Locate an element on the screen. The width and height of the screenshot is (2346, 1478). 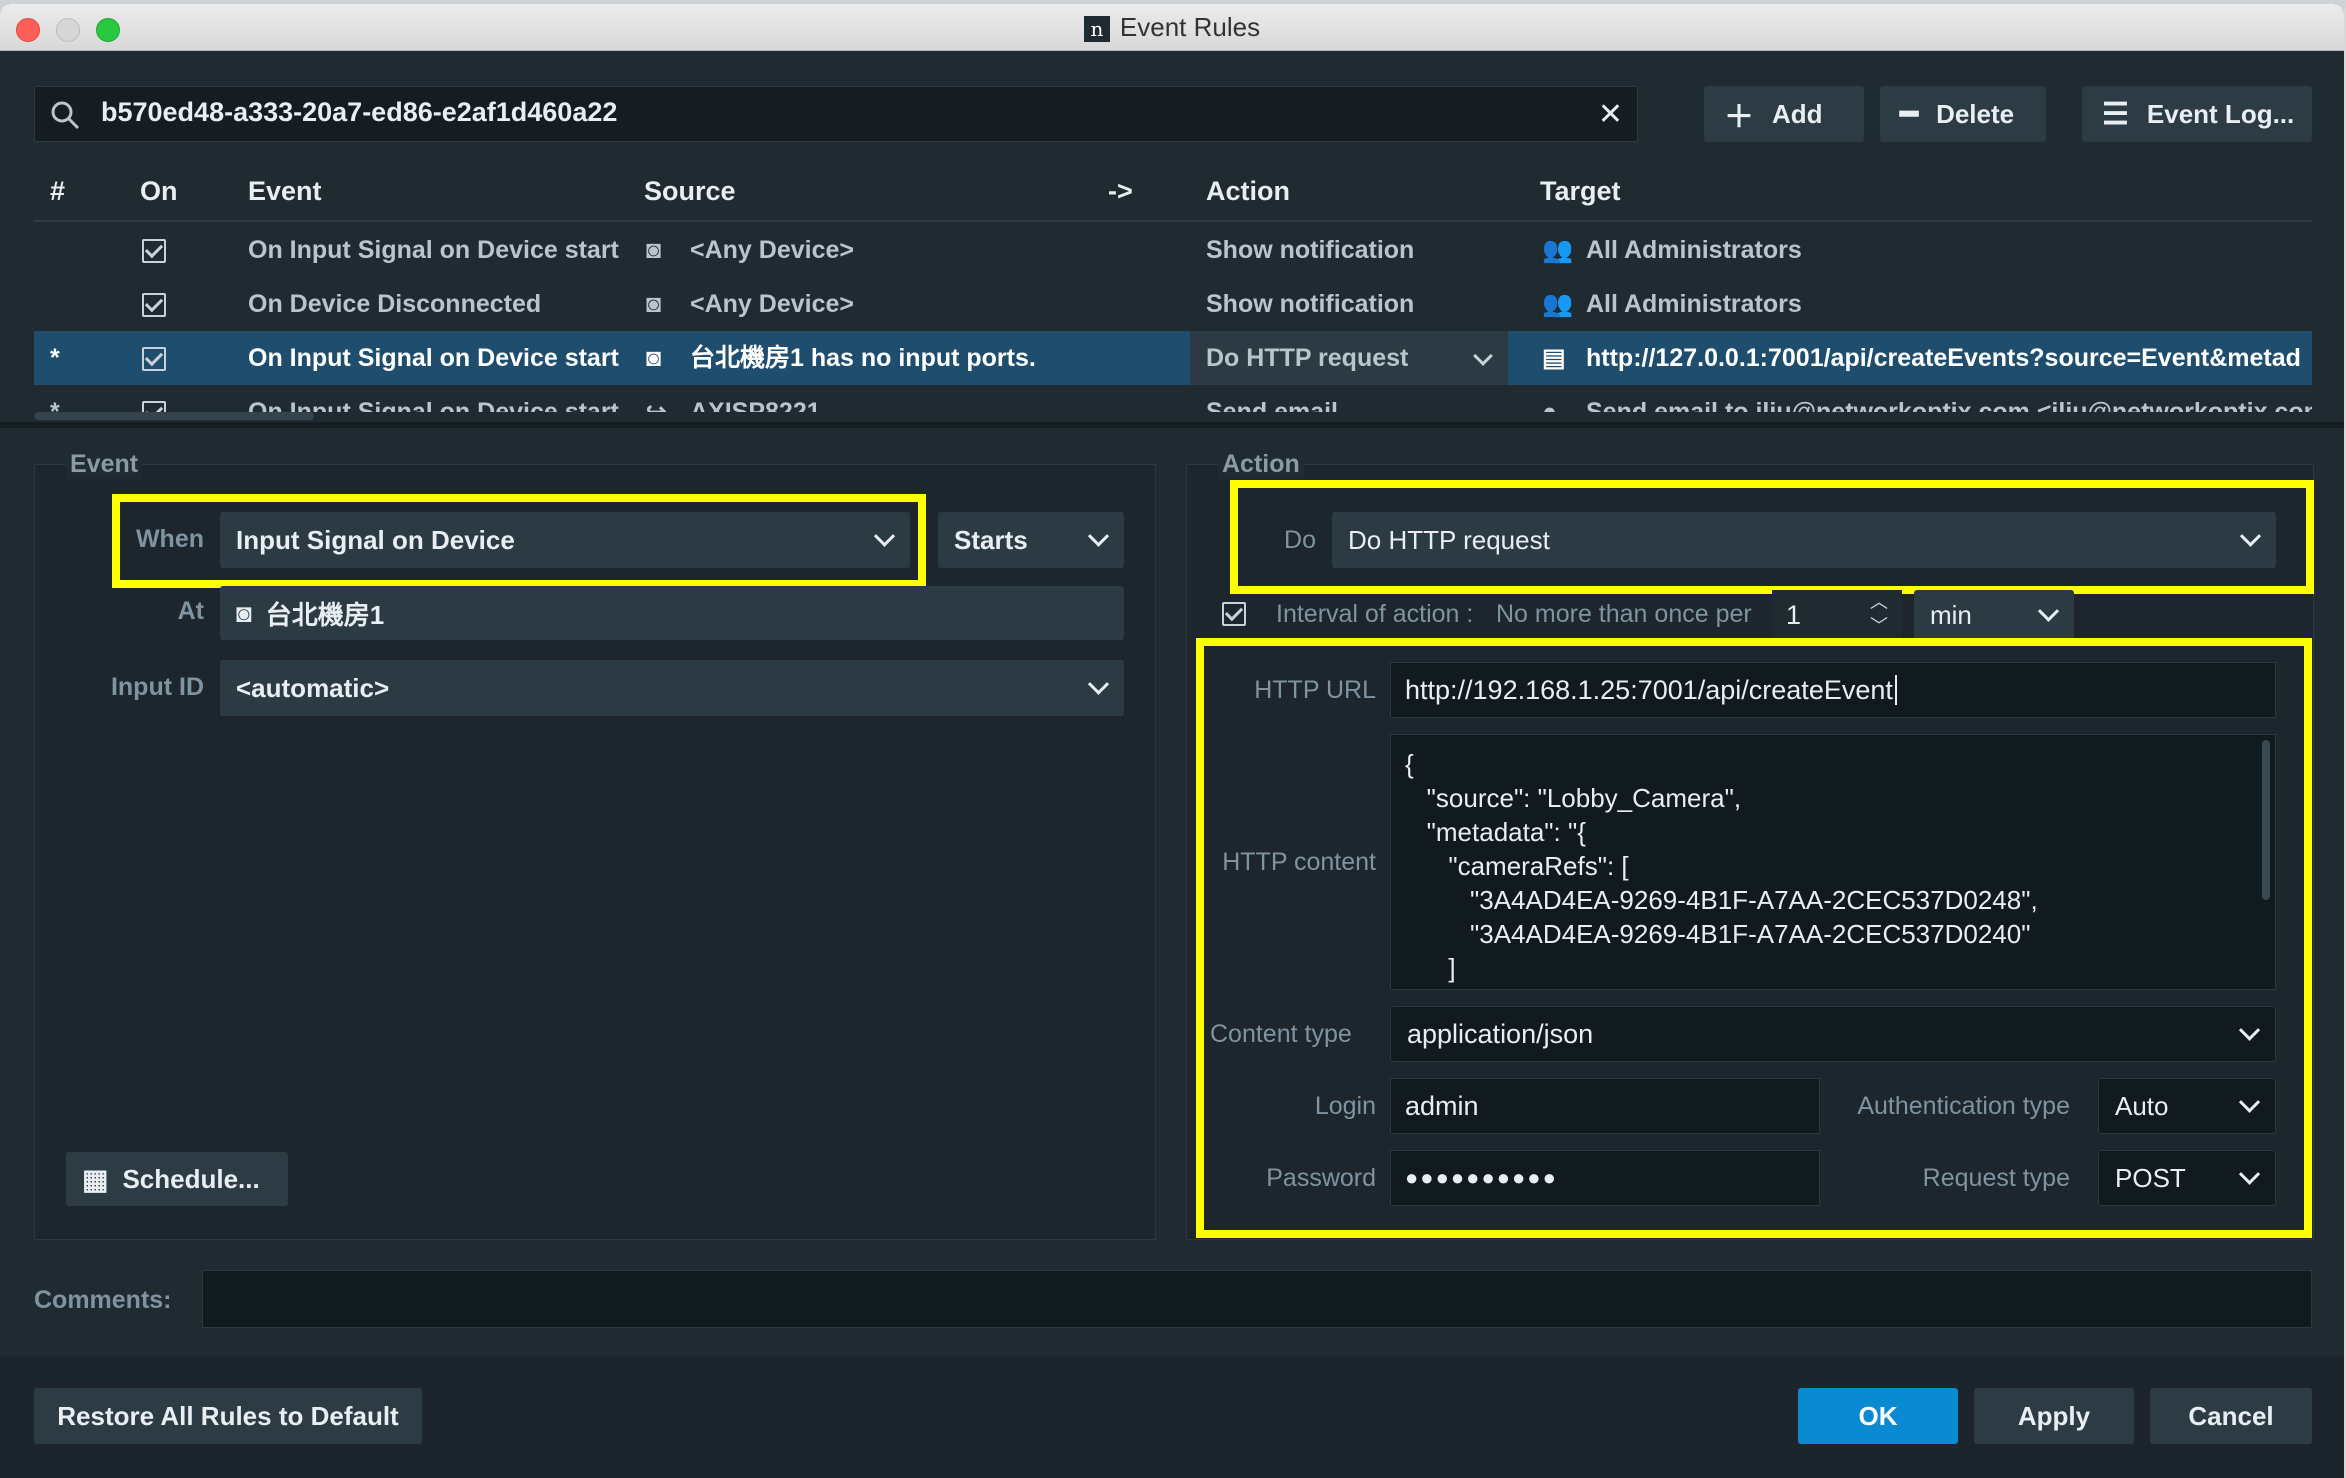
content-type-dropdown: application/json is located at coordinates (1833, 1034).